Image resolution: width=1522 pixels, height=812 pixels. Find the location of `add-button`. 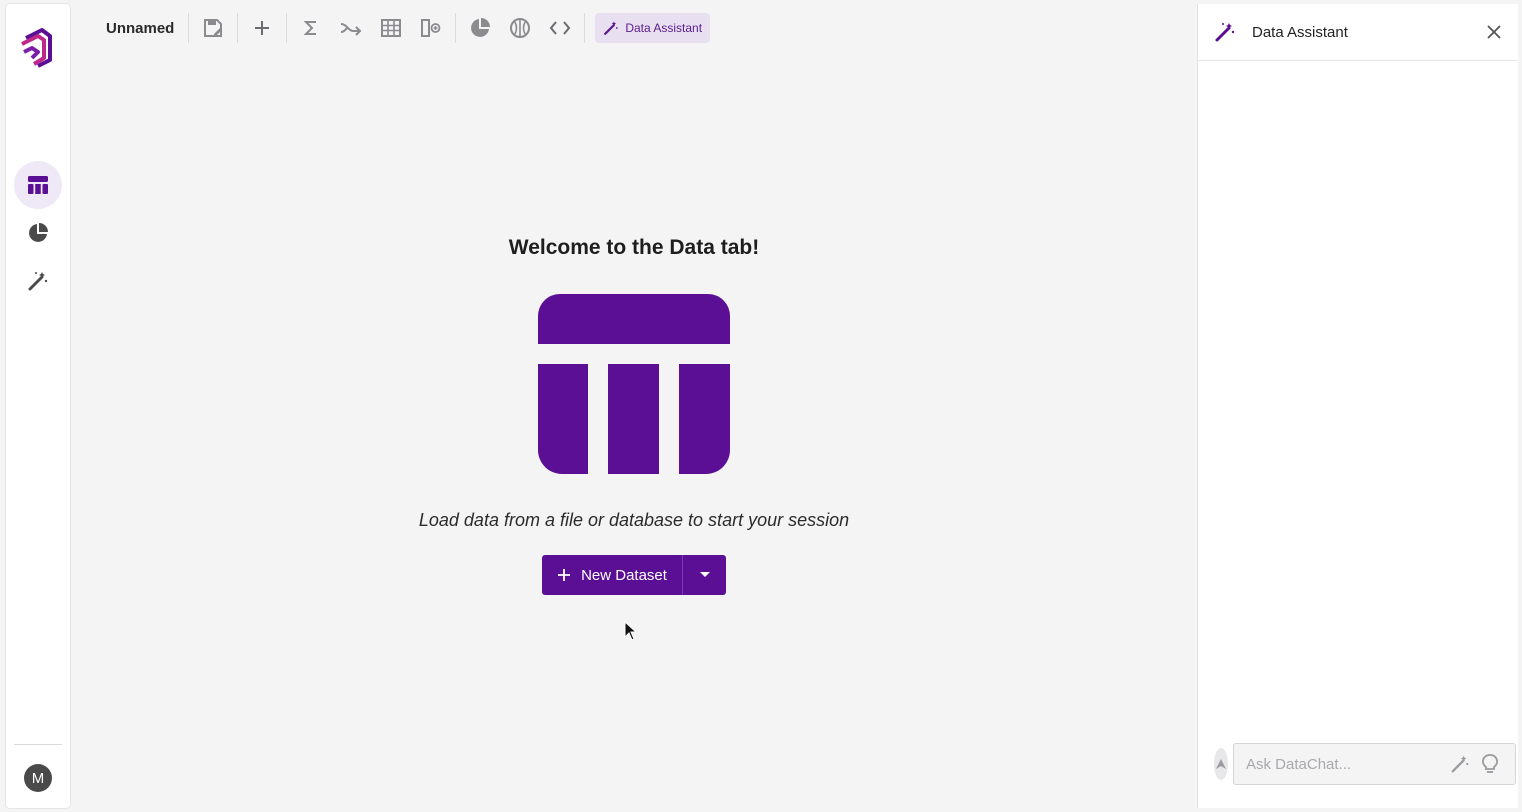

add-button is located at coordinates (262, 28).